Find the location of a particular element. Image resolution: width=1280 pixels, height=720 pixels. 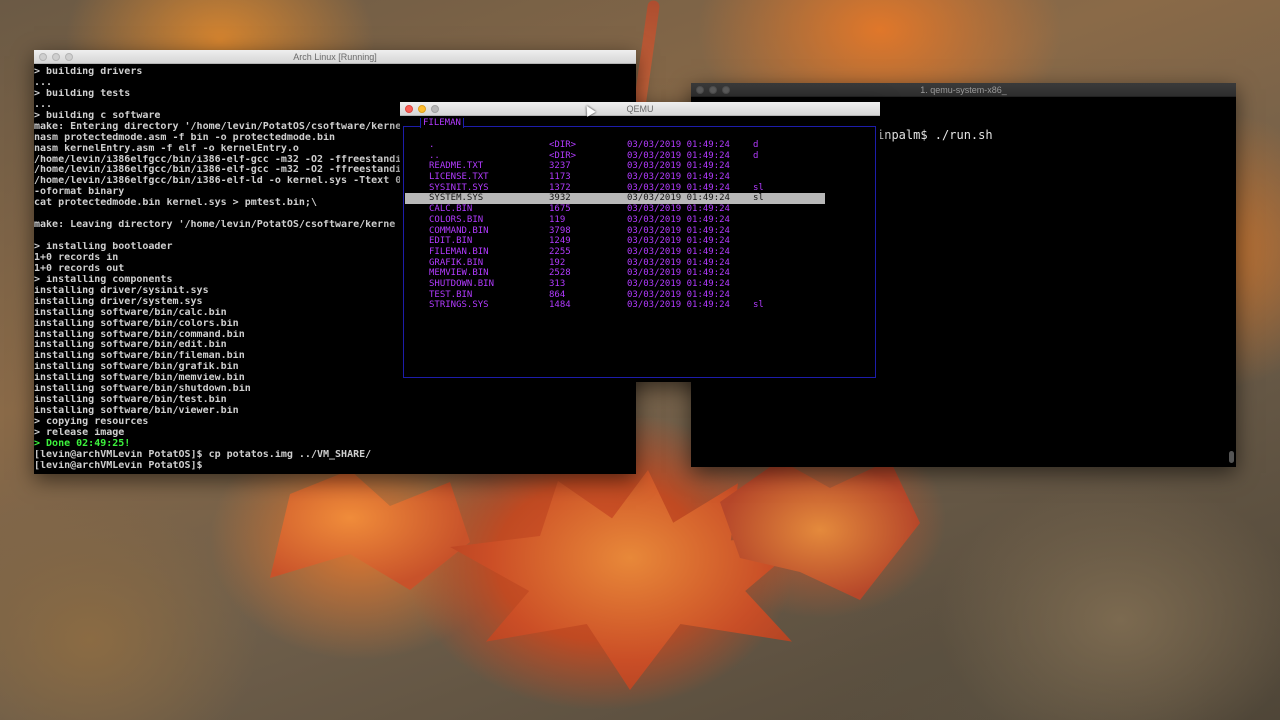

file-row: SYSTEM.SYS 3932 03/03/2019 01:49:24 sl is located at coordinates (615, 199).